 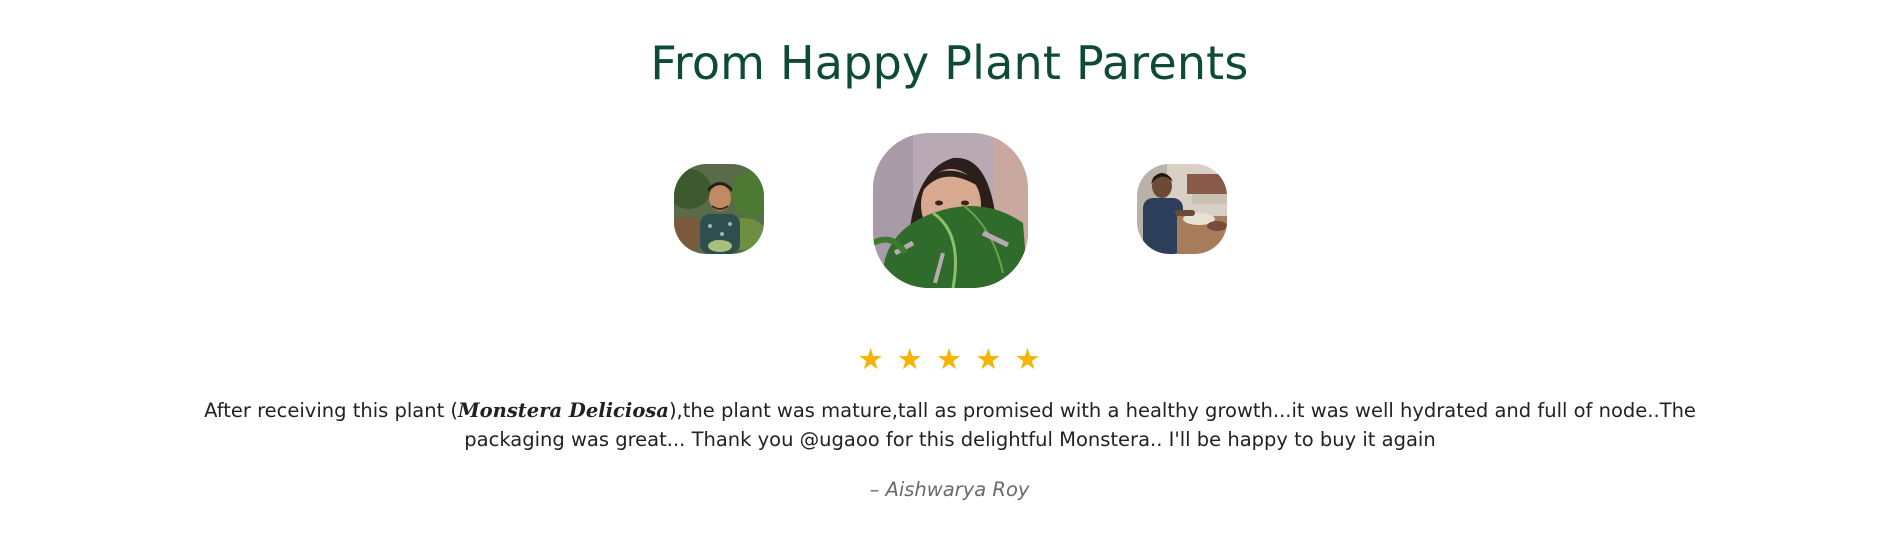 What do you see at coordinates (949, 63) in the screenshot?
I see `section-title: From Happy Plant Parents` at bounding box center [949, 63].